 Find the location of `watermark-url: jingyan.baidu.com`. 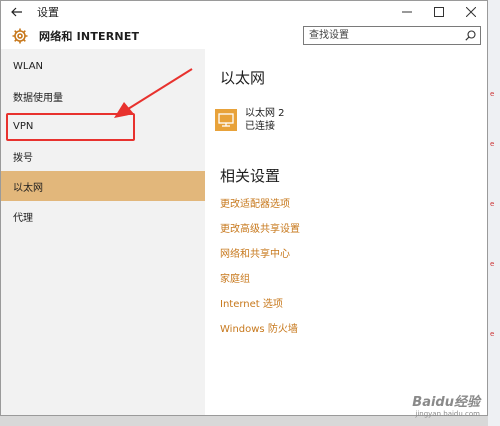

watermark-url: jingyan.baidu.com is located at coordinates (447, 414).